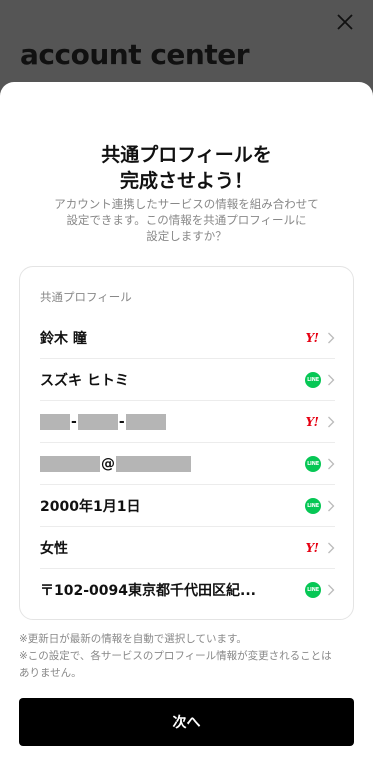 This screenshot has height=765, width=373. What do you see at coordinates (135, 54) in the screenshot?
I see `brand-logo: account center` at bounding box center [135, 54].